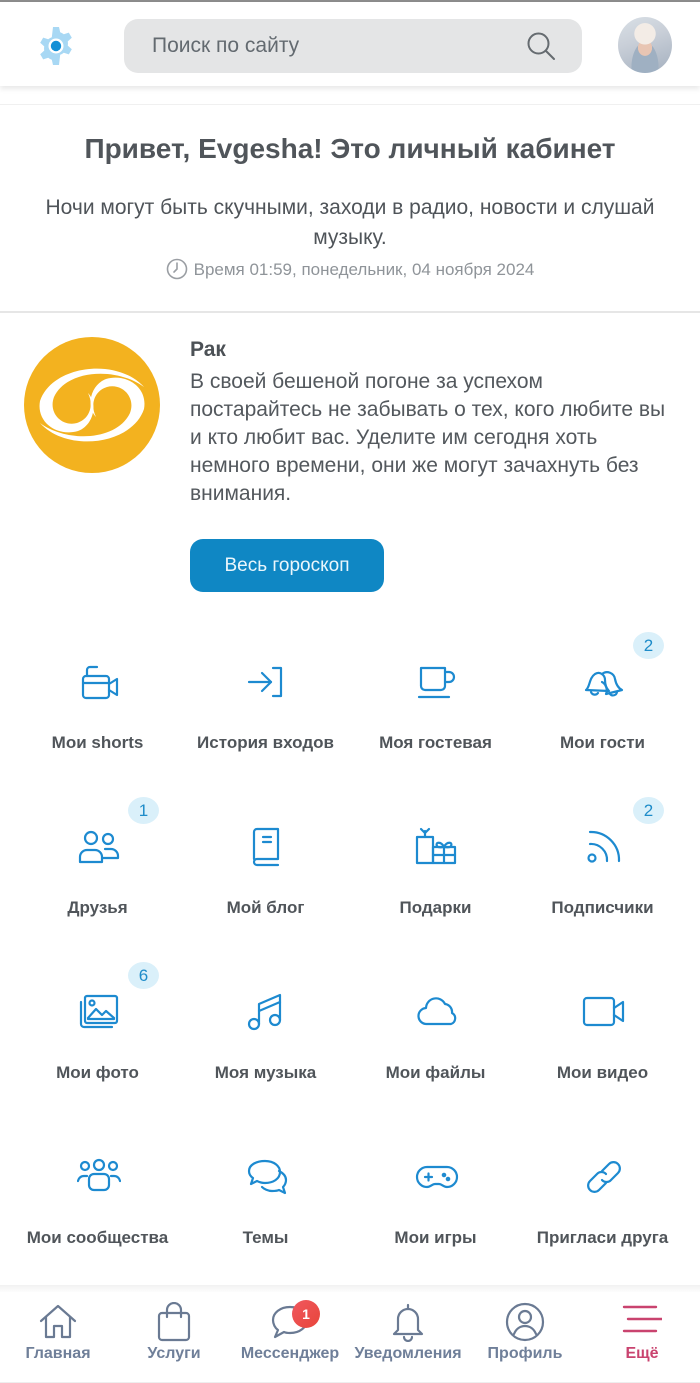 This screenshot has height=1383, width=700. I want to click on full-horoscope-button: Весь гороскоп, so click(287, 565).